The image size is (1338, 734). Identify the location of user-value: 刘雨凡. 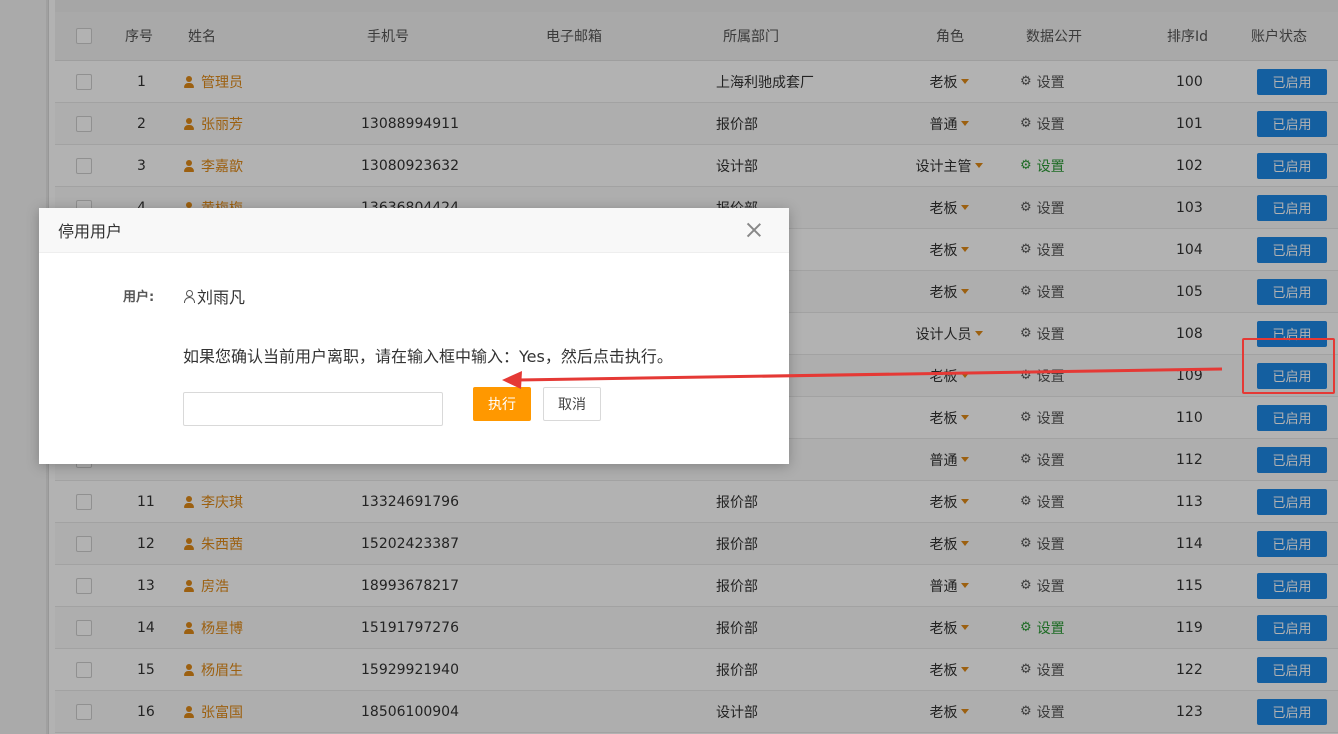
(214, 296).